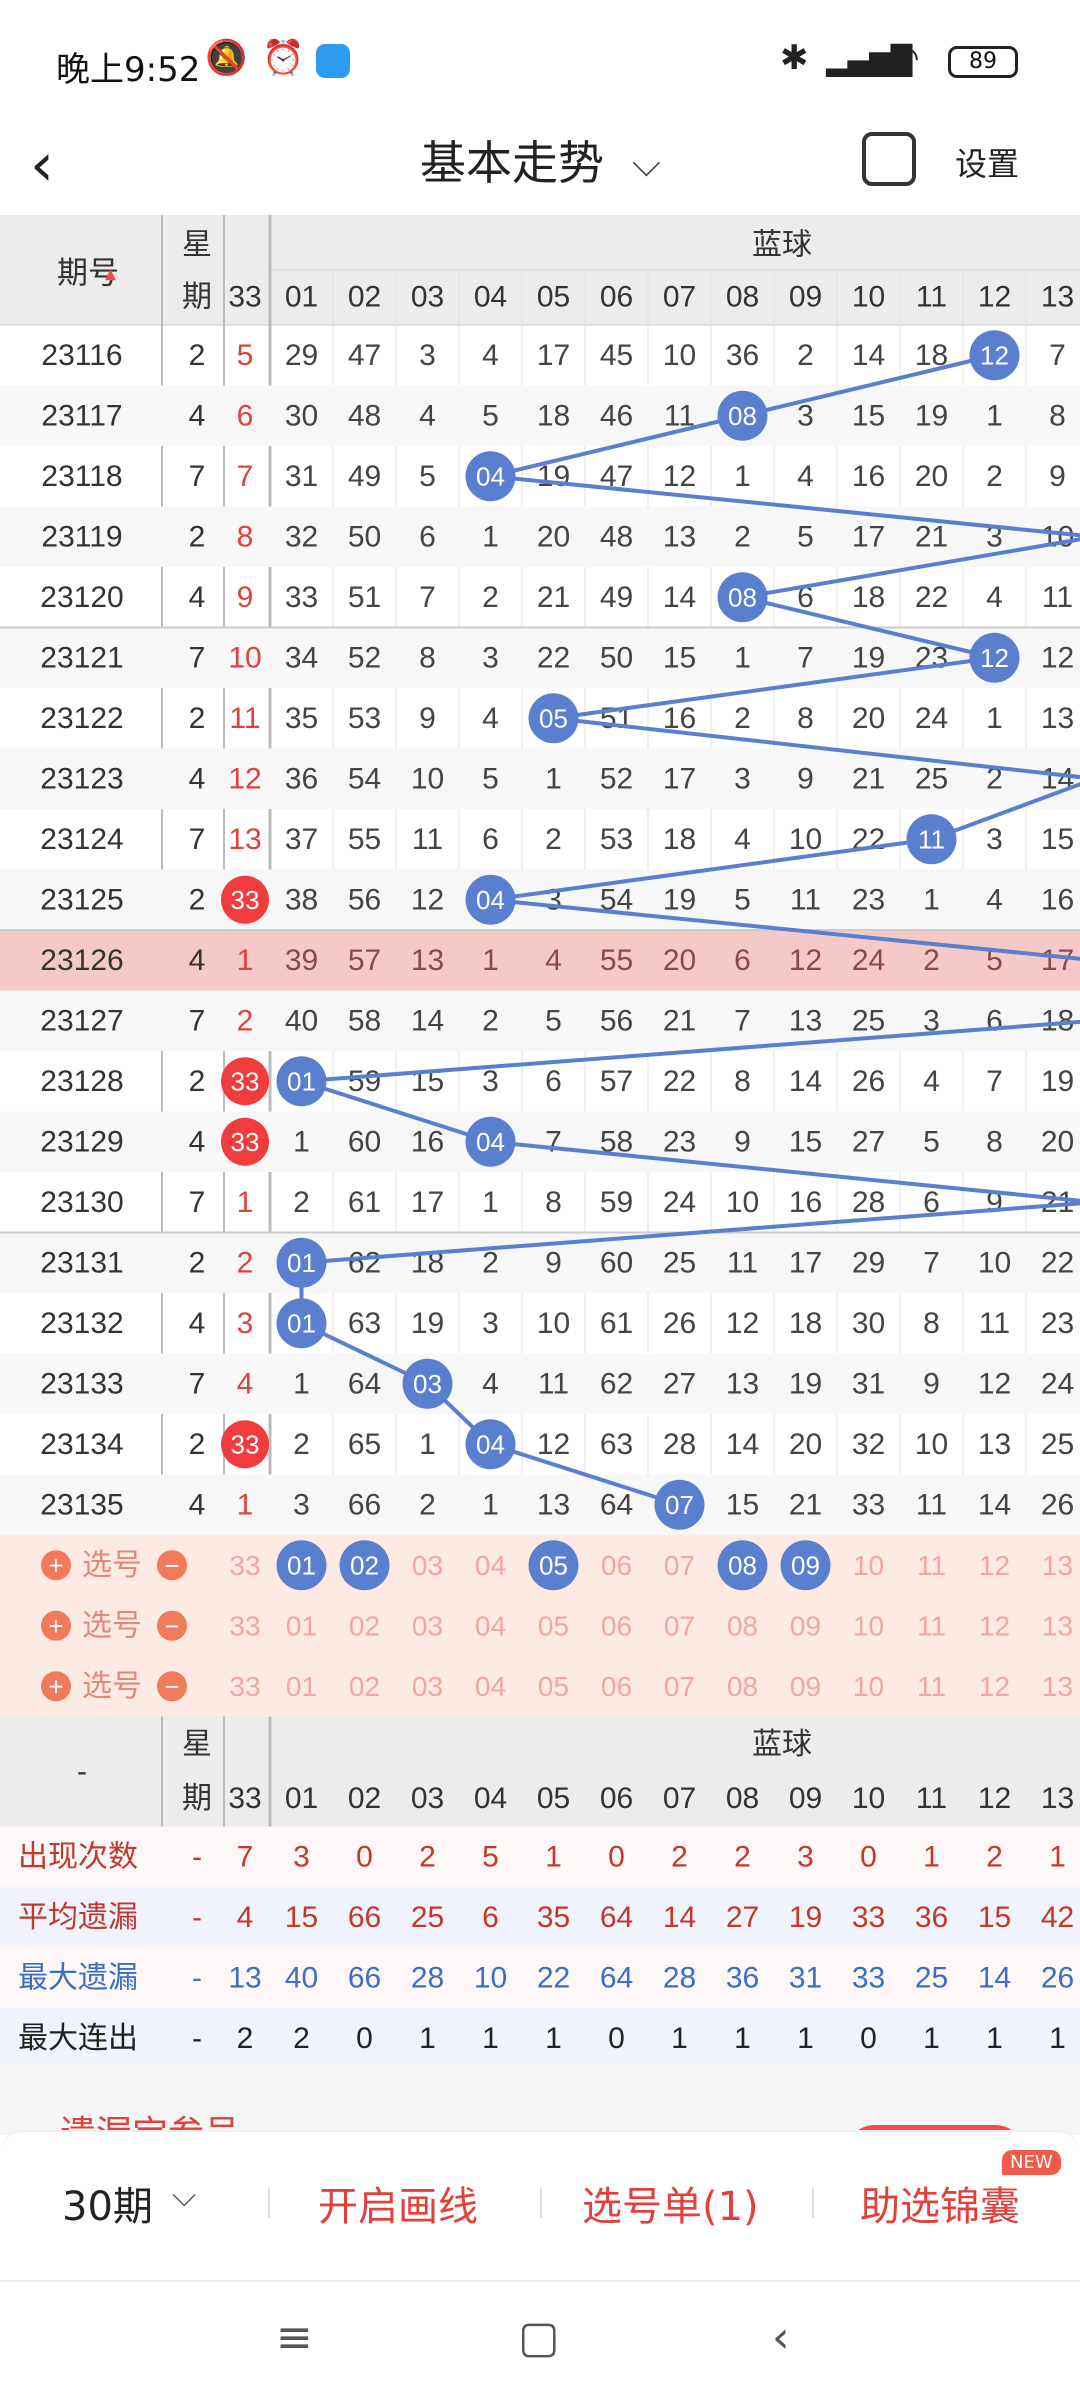  Describe the element at coordinates (868, 297) in the screenshot. I see `blue-col-header: 10` at that location.